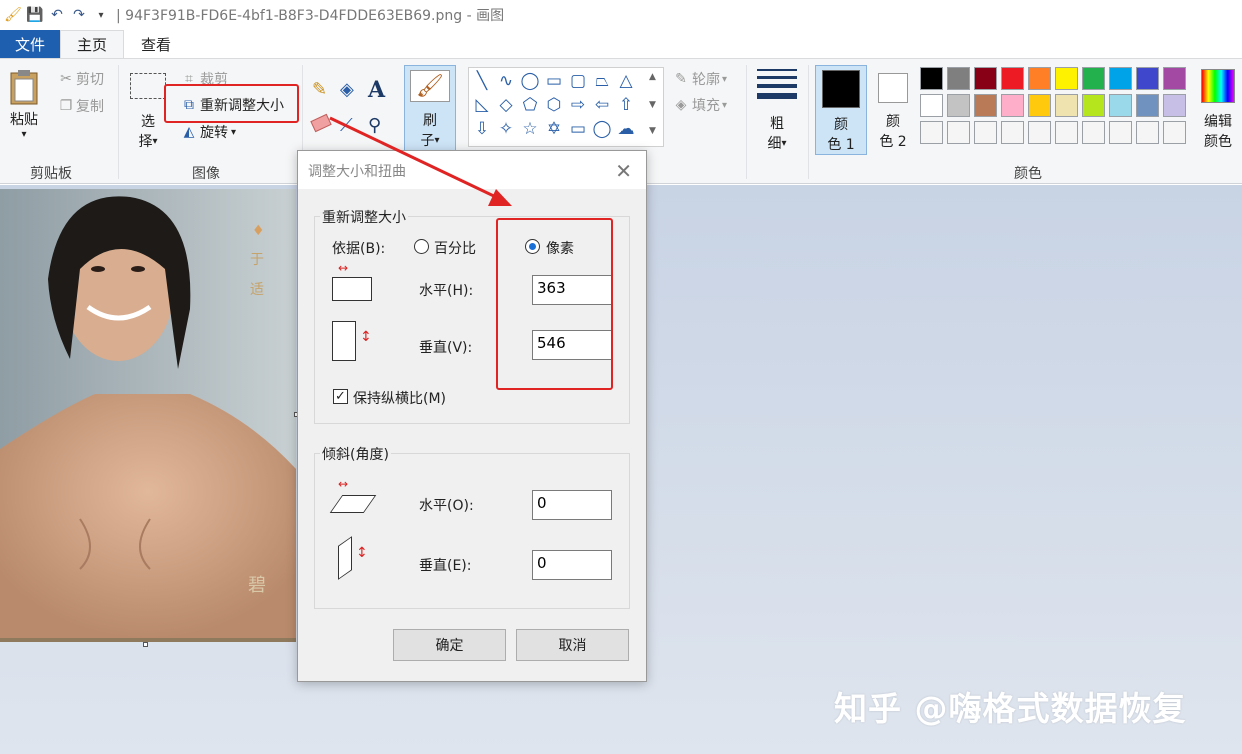 This screenshot has height=754, width=1242. Describe the element at coordinates (1010, 708) in the screenshot. I see `watermark: 知乎 @嗨格式数据恢复` at that location.